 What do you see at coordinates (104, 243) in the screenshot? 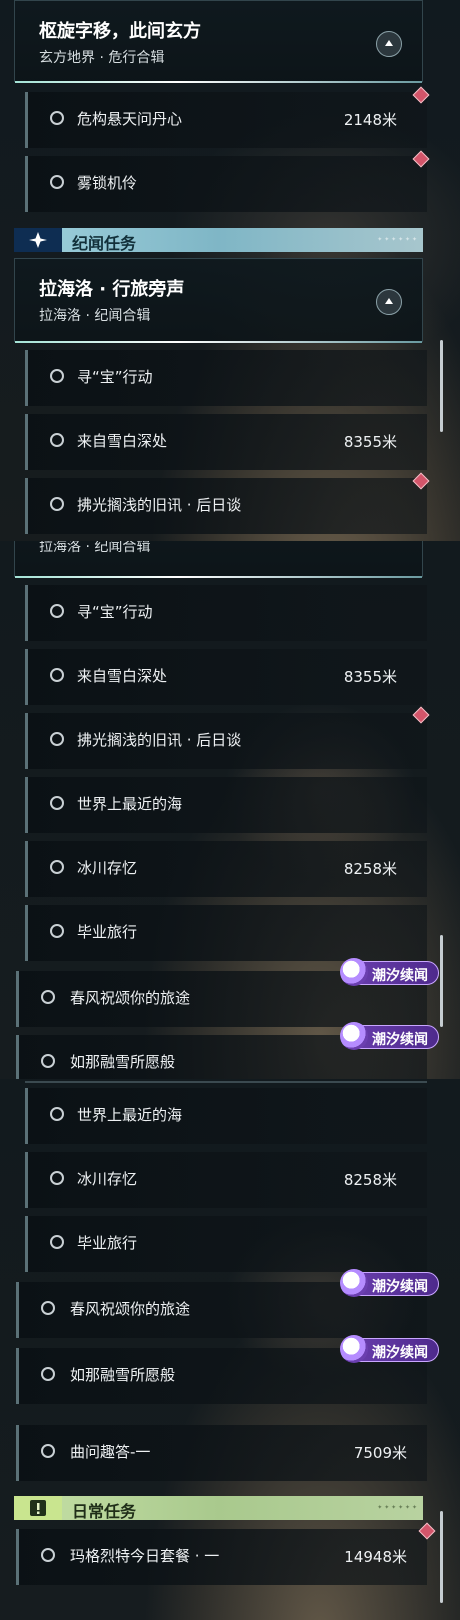
I see `section-title: 纪闻任务` at bounding box center [104, 243].